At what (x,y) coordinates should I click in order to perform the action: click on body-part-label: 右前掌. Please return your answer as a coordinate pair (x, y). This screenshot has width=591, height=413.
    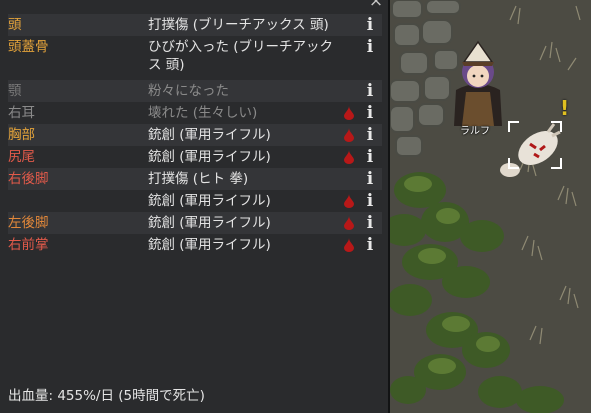
    Looking at the image, I should click on (28, 245).